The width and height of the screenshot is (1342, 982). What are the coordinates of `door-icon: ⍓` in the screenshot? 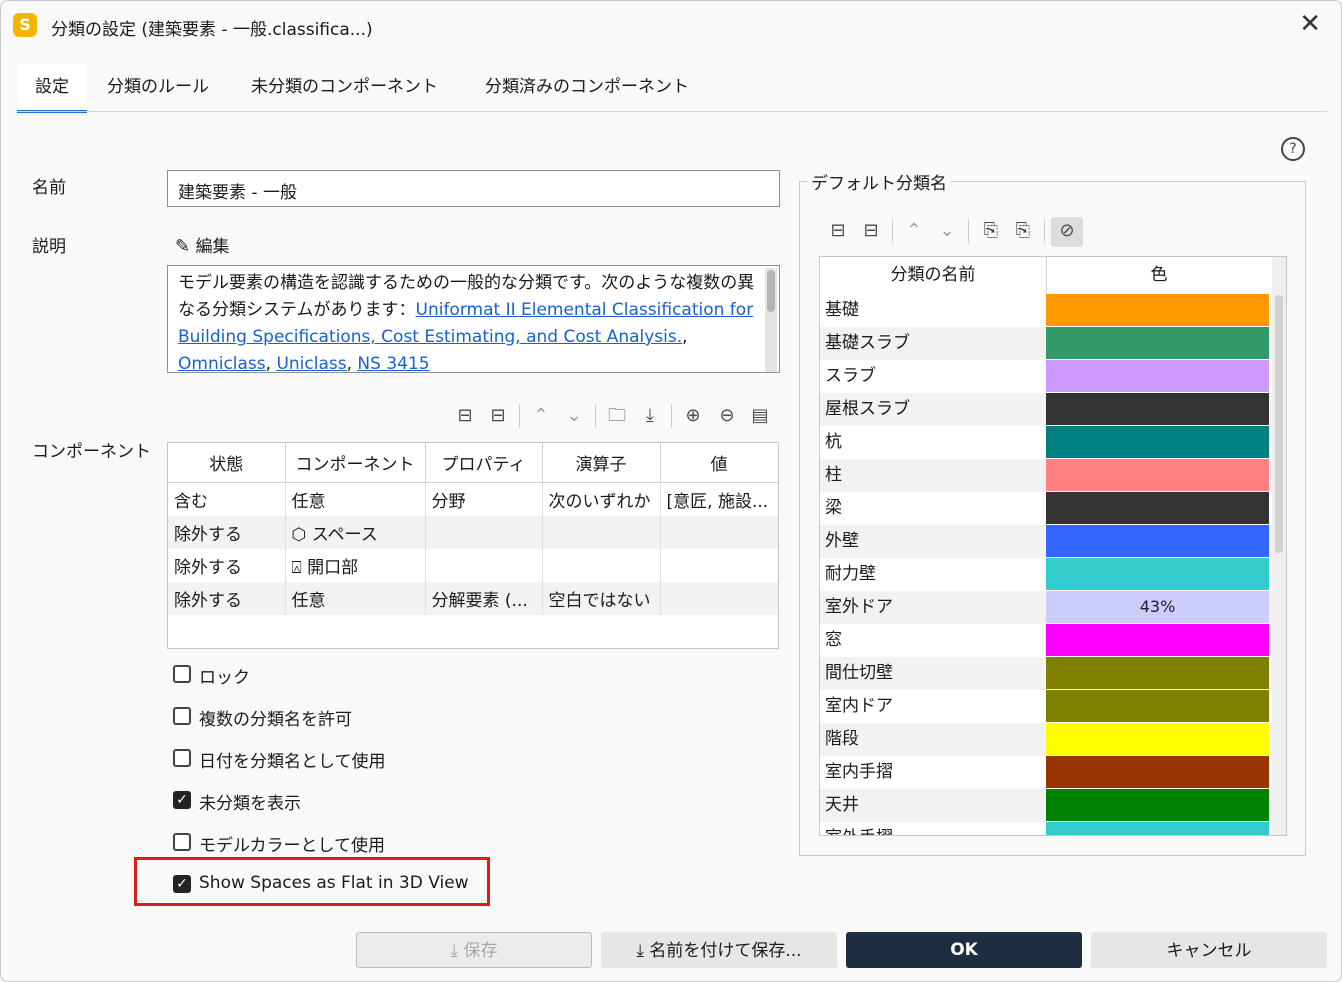 It's located at (296, 568).